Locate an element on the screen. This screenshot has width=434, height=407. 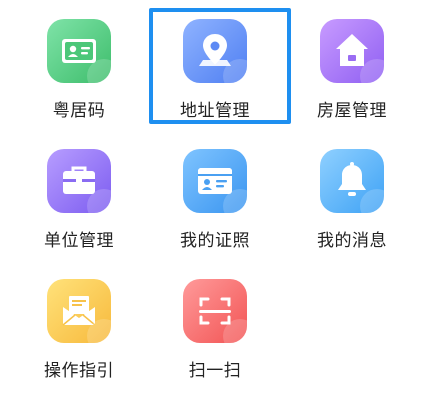
grid-item-house-management: 房屋管理 is located at coordinates (352, 66).